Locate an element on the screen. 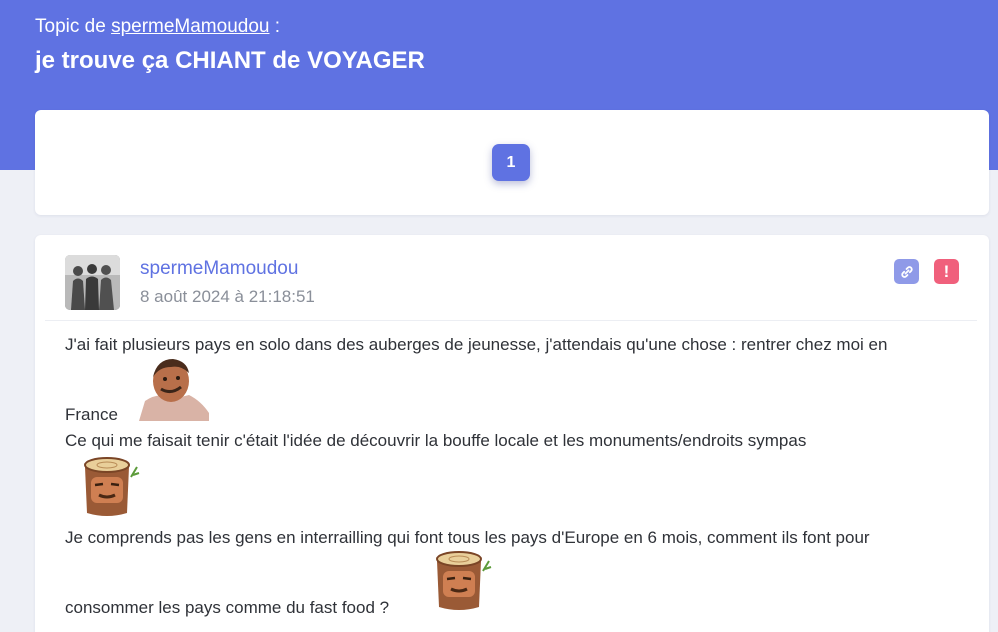 This screenshot has width=998, height=632. avatar is located at coordinates (92, 282).